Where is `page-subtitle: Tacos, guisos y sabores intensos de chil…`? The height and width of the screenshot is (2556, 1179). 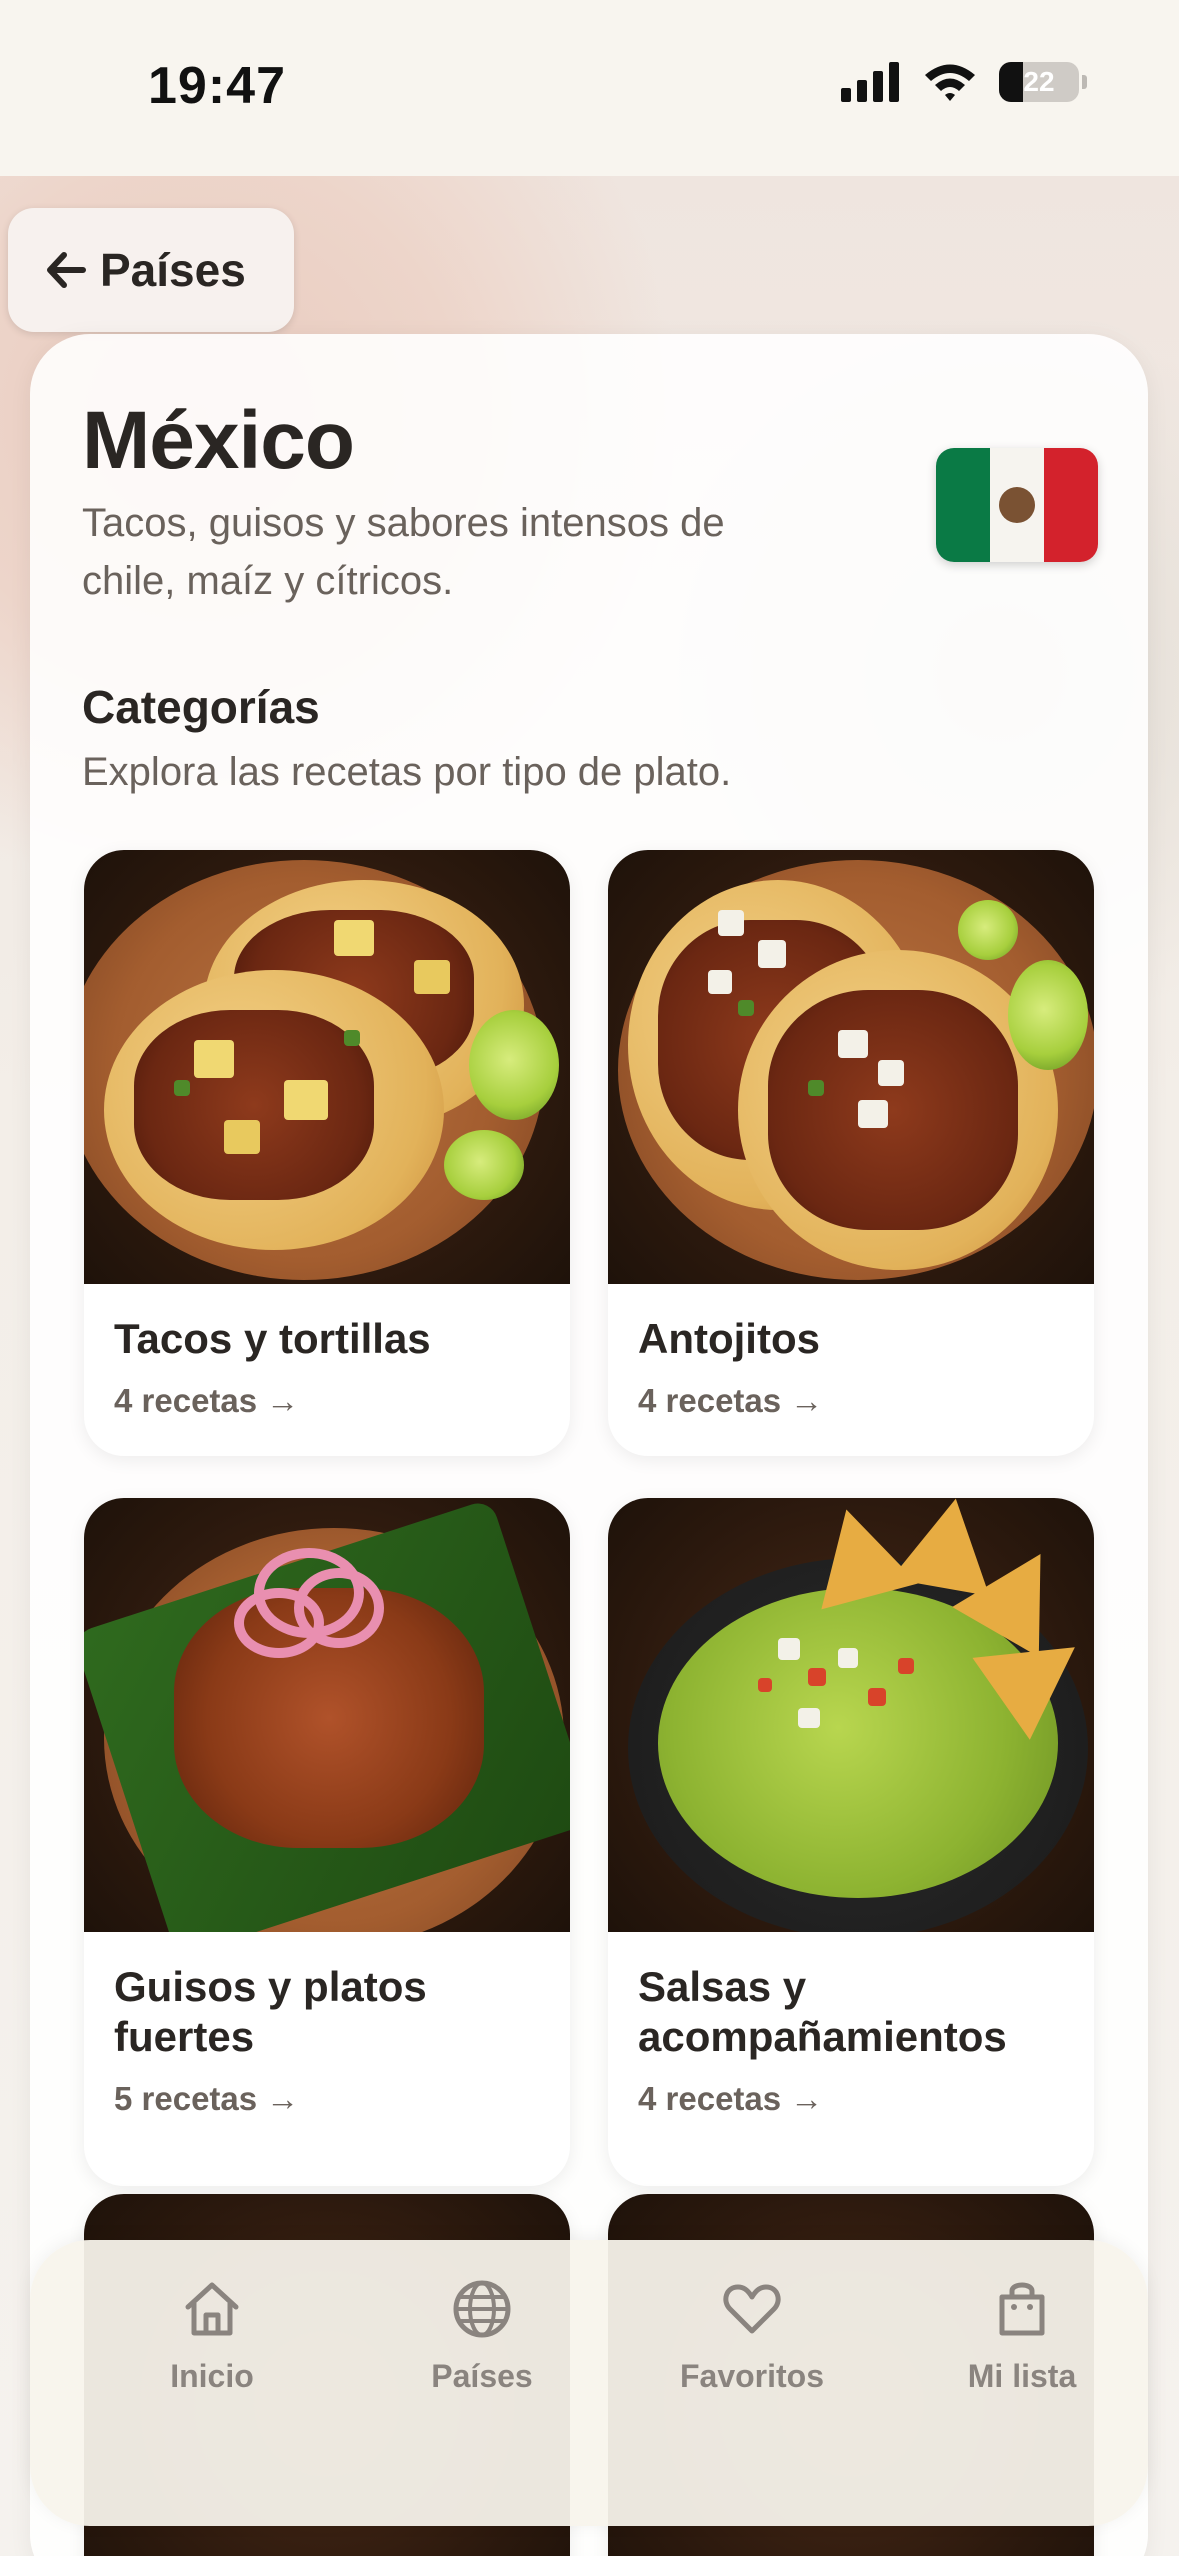
page-subtitle: Tacos, guisos y sabores intensos de chil… is located at coordinates (403, 552).